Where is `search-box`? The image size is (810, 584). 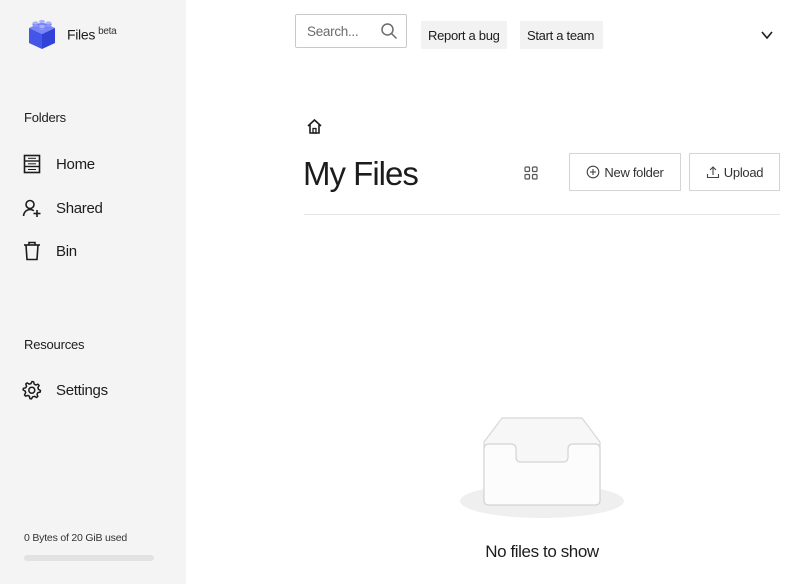 search-box is located at coordinates (351, 31).